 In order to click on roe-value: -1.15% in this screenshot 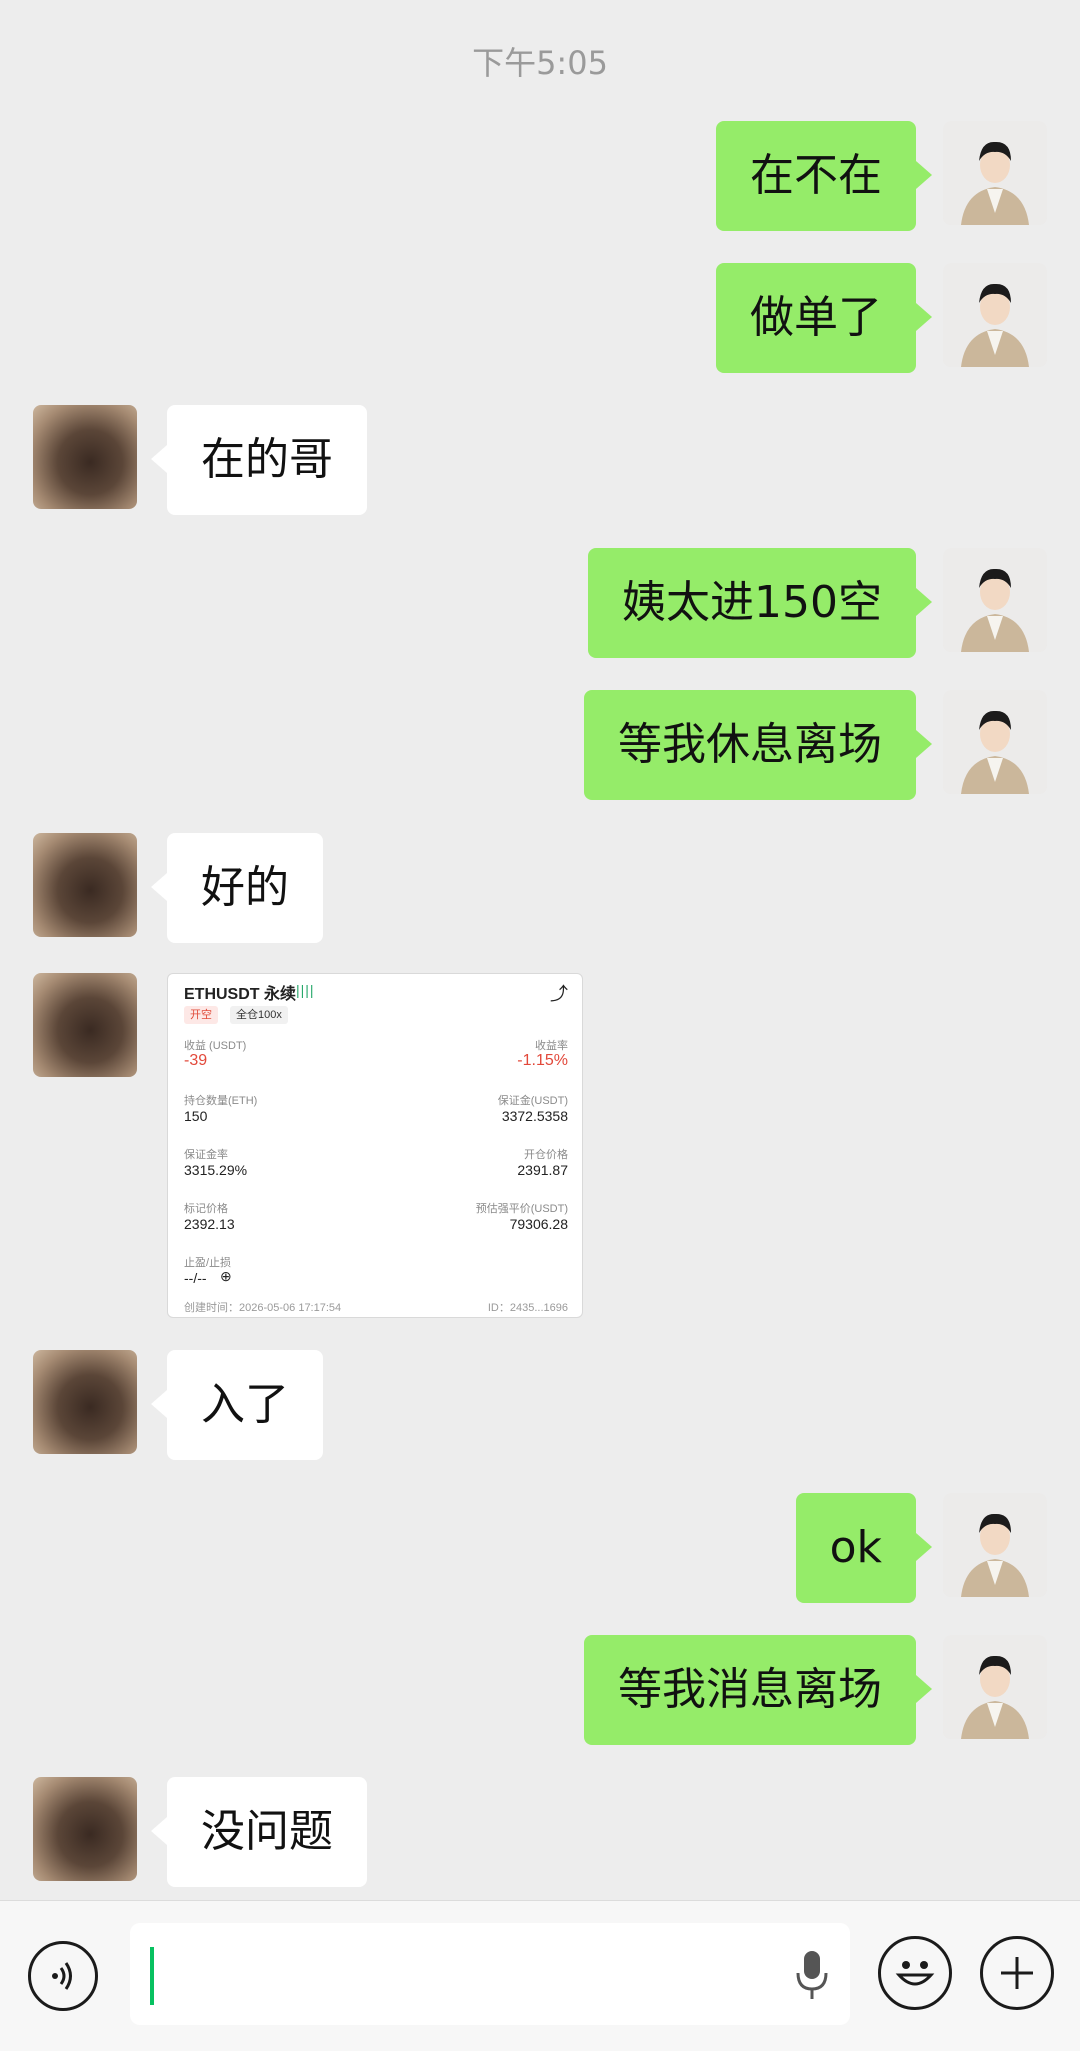, I will do `click(542, 1060)`.